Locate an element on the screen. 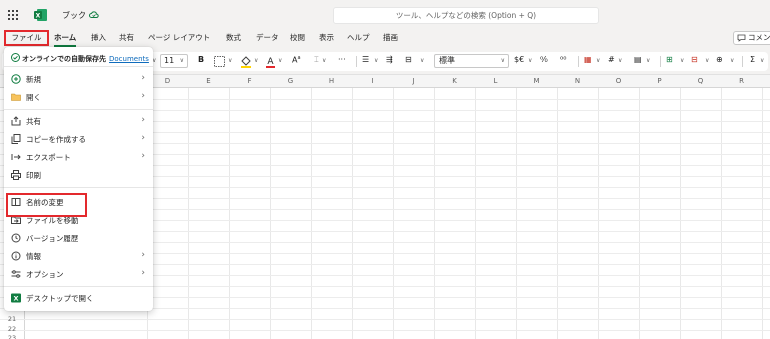 The height and width of the screenshot is (339, 770). menu-item-version-history: バージョン履歴 is located at coordinates (78, 238).